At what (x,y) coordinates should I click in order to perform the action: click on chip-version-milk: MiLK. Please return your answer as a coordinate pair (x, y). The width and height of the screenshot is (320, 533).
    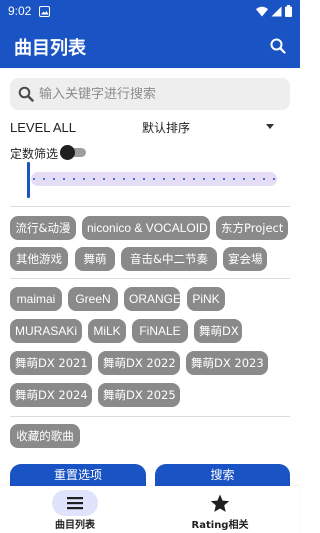
    Looking at the image, I should click on (107, 331).